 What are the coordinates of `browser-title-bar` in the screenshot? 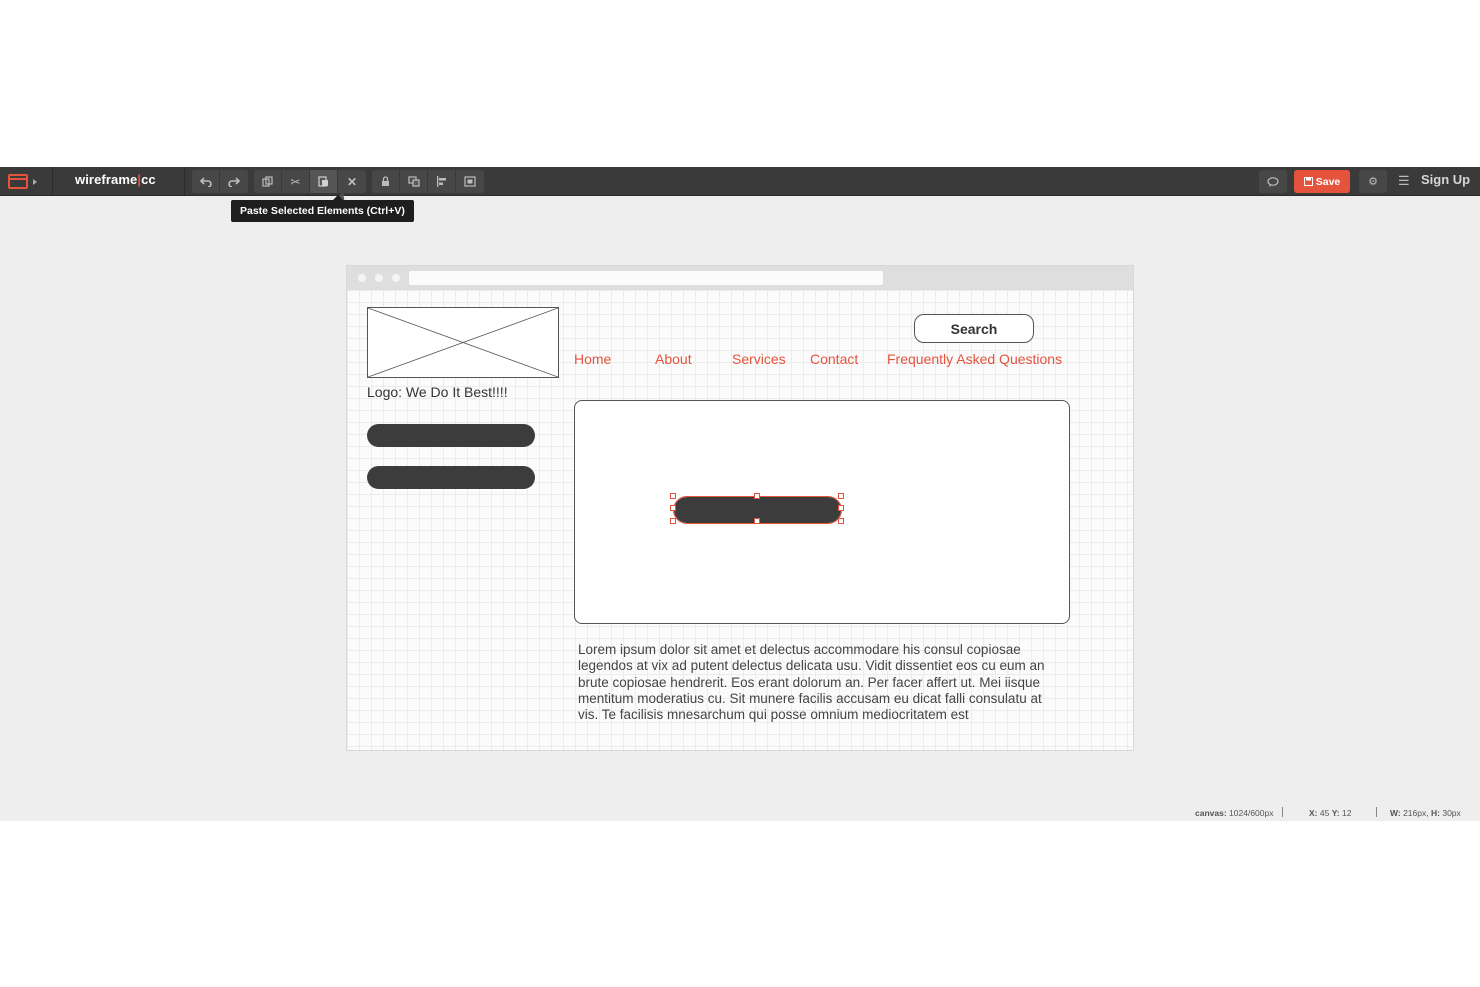 It's located at (740, 278).